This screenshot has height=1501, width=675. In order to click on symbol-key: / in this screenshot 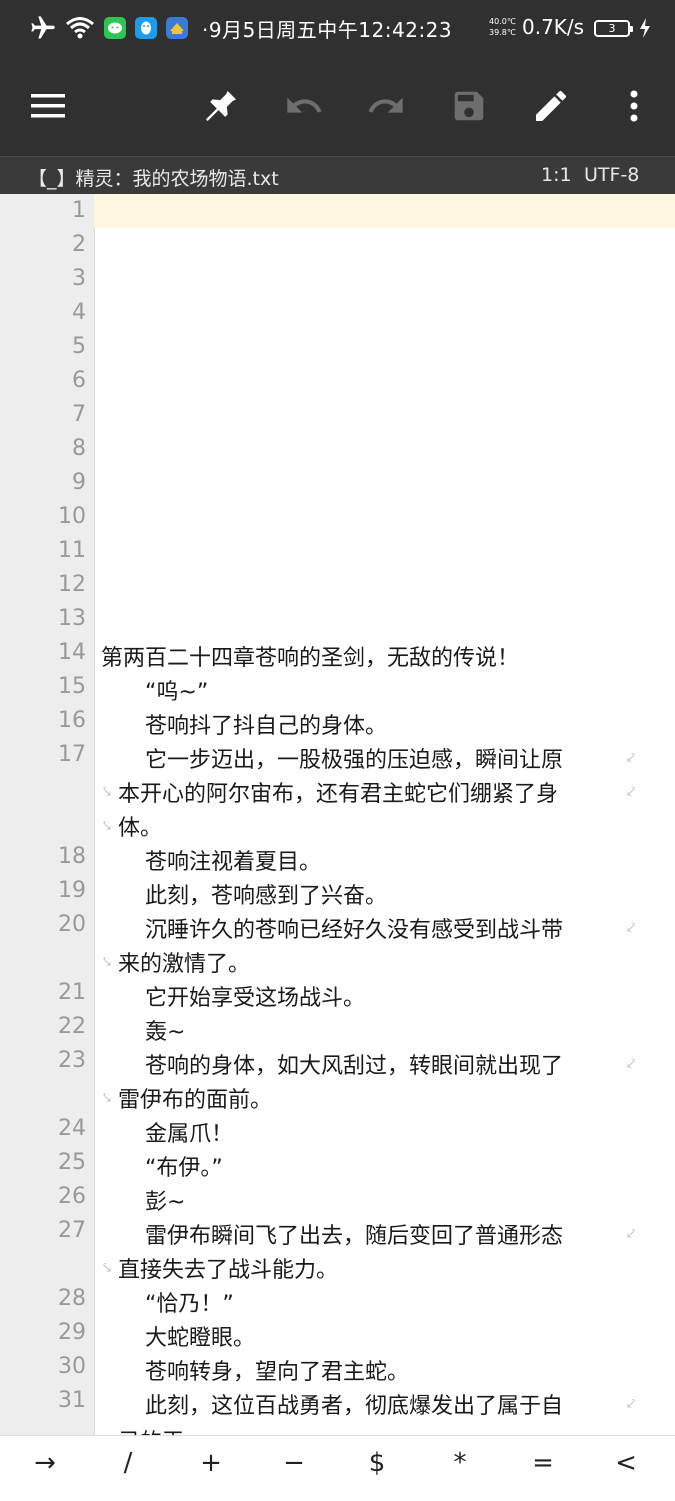, I will do `click(128, 1463)`.